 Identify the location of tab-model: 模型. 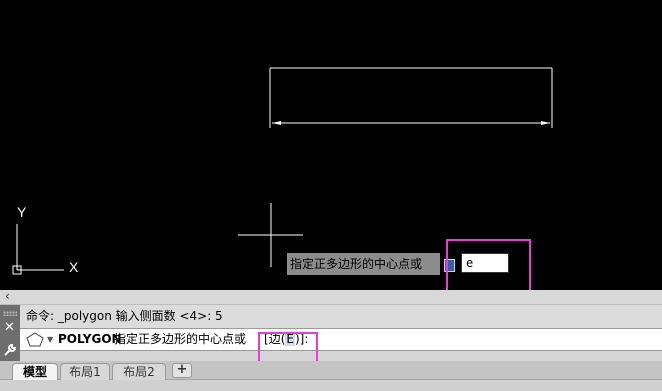
(35, 371).